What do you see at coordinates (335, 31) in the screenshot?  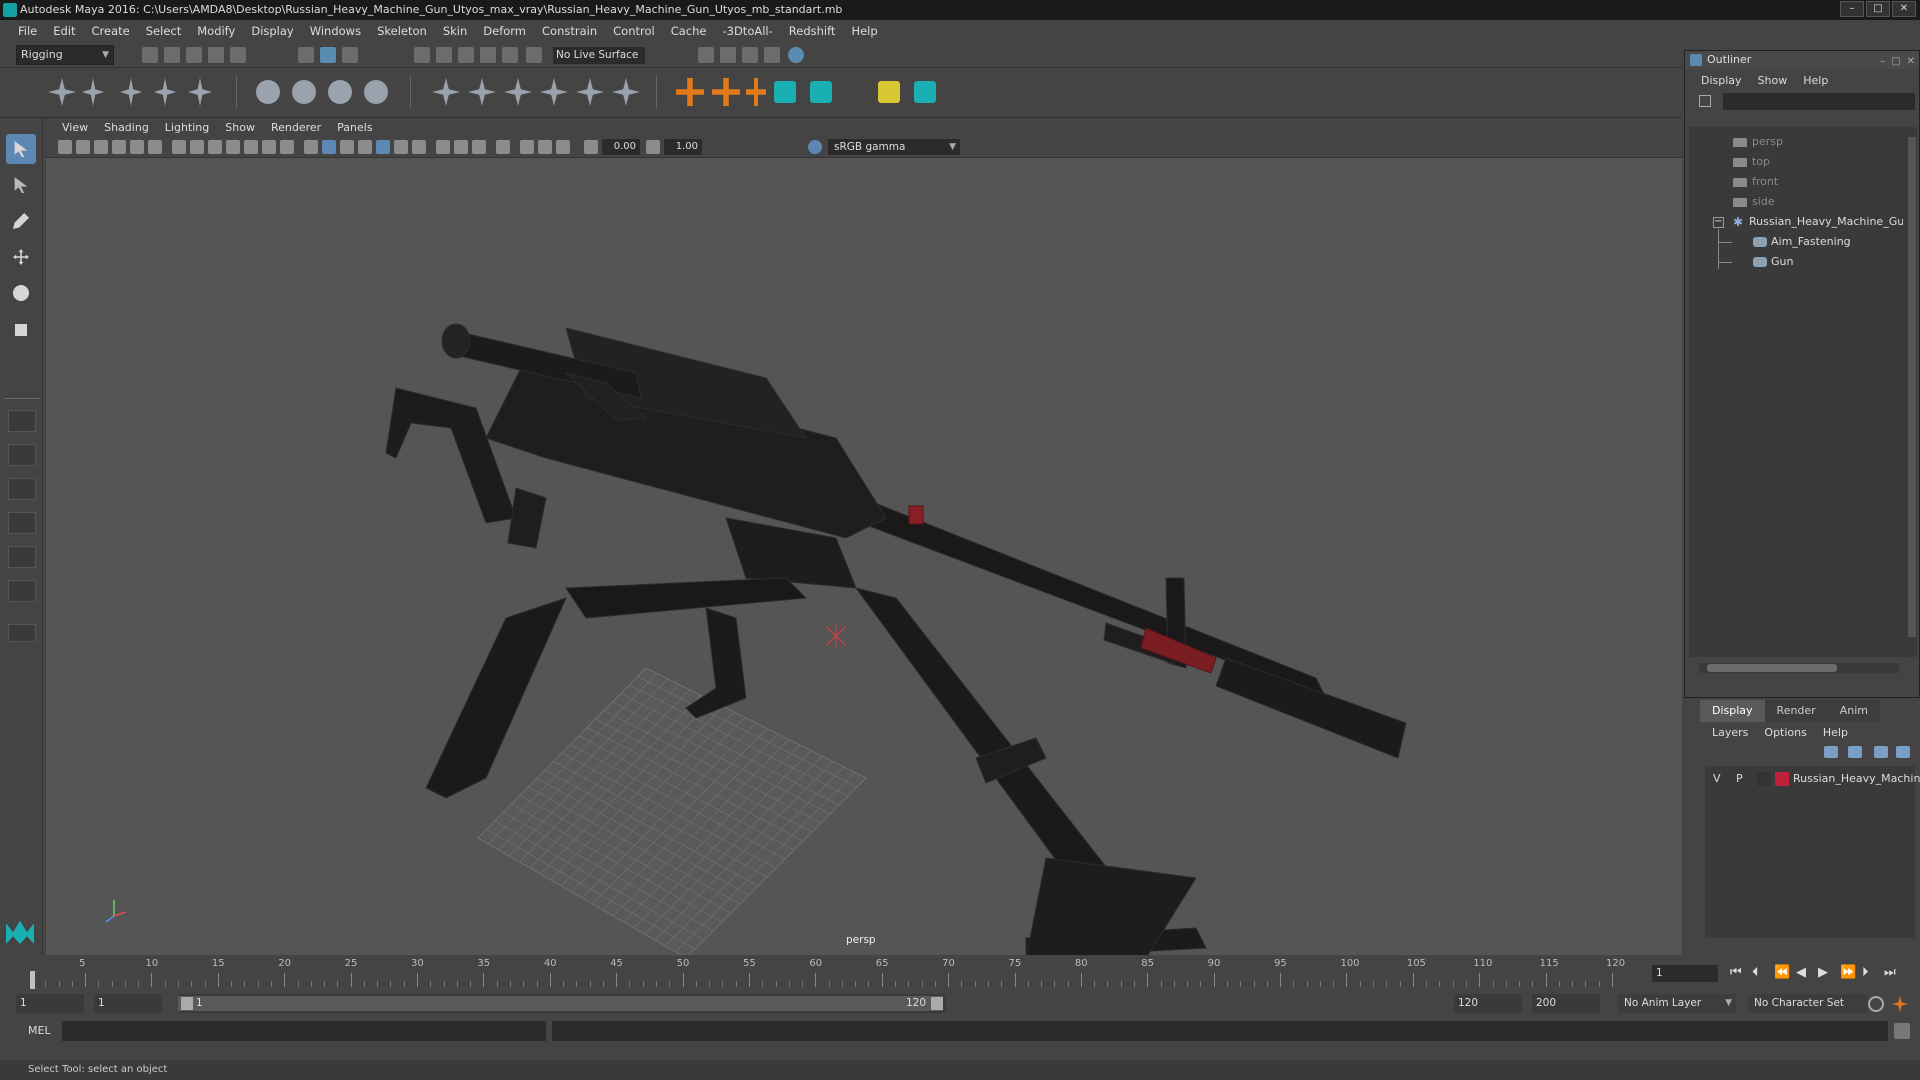 I see `menu-windows: Windows` at bounding box center [335, 31].